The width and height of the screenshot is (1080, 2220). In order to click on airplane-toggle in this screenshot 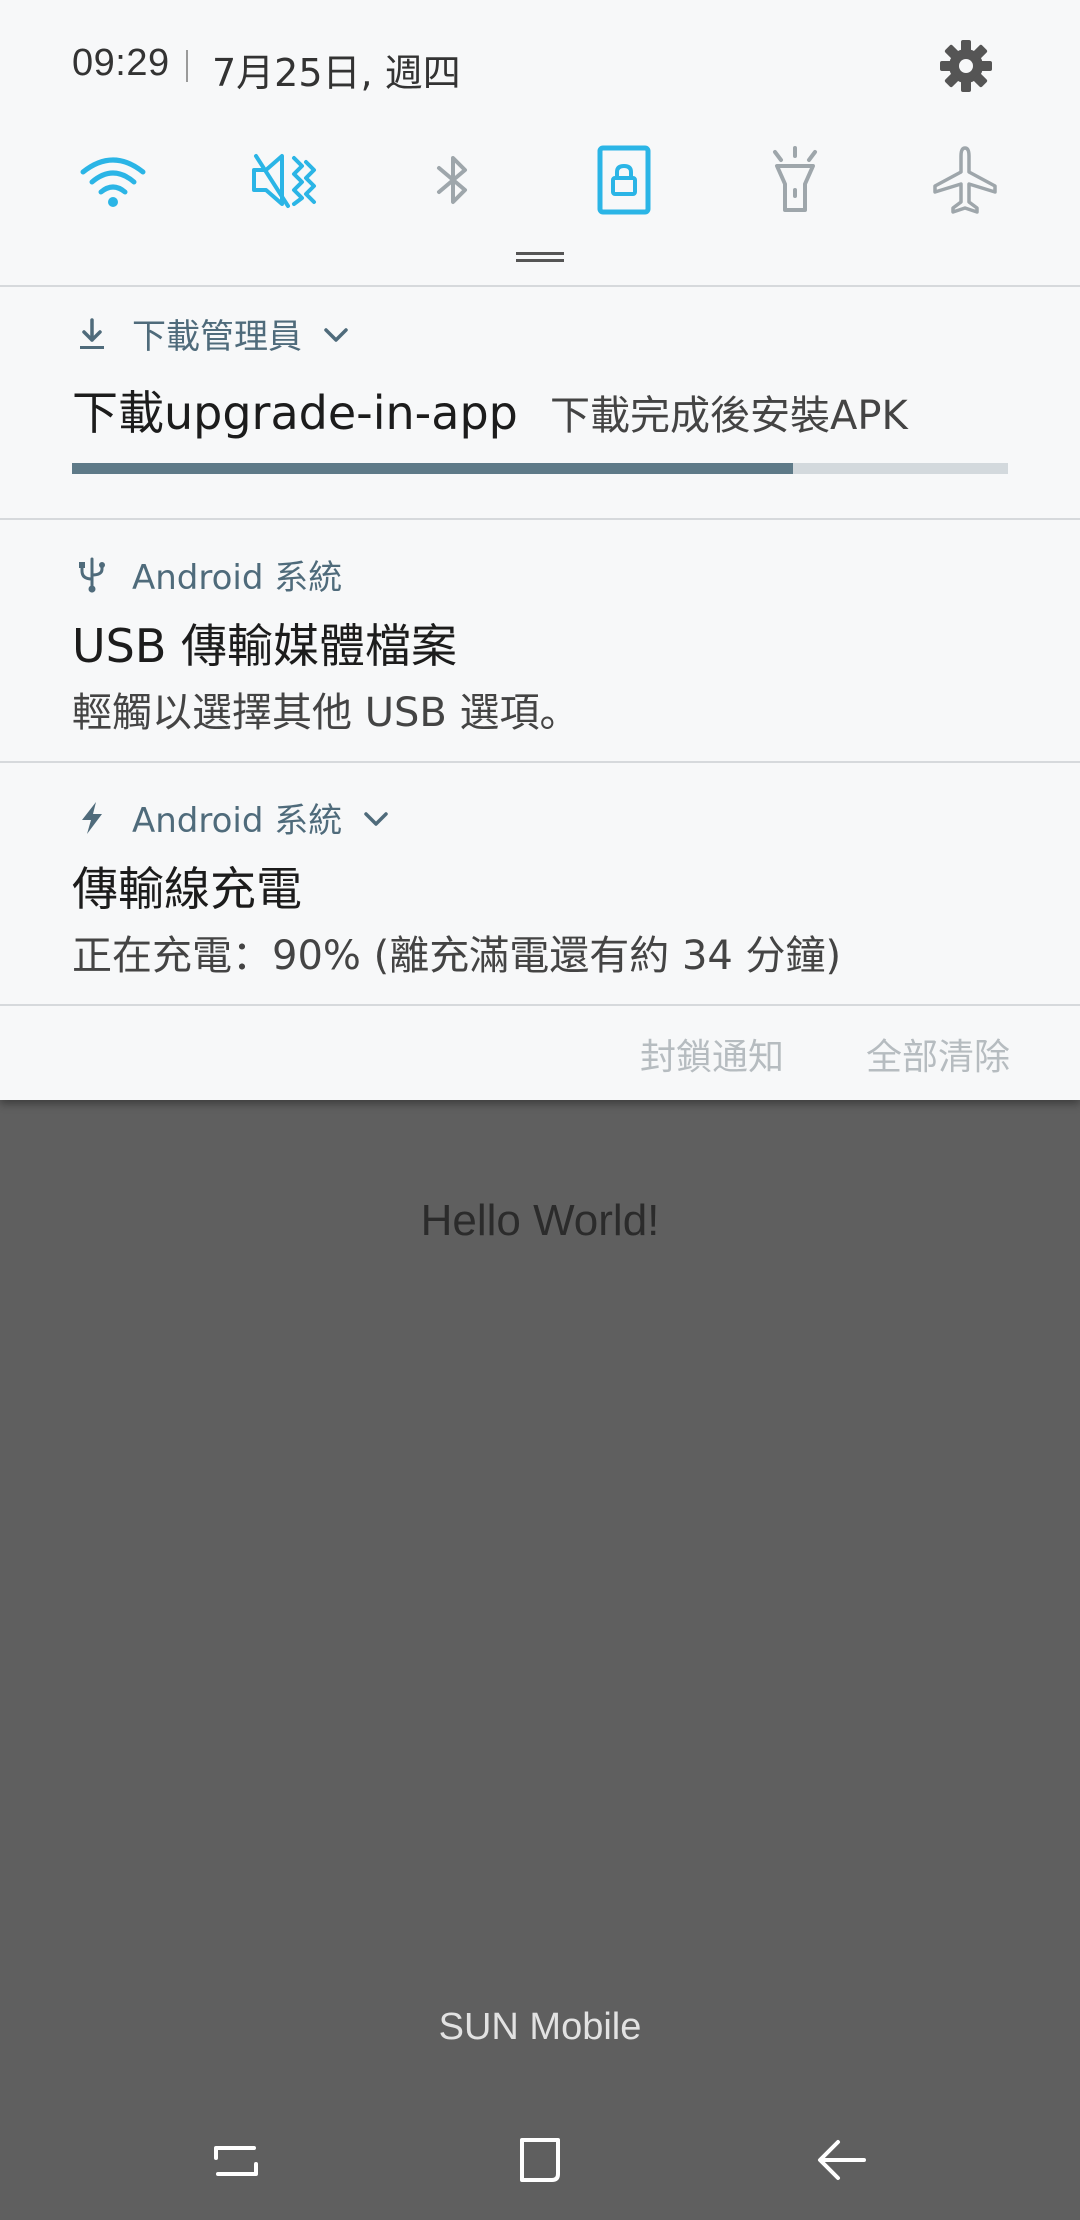, I will do `click(965, 180)`.